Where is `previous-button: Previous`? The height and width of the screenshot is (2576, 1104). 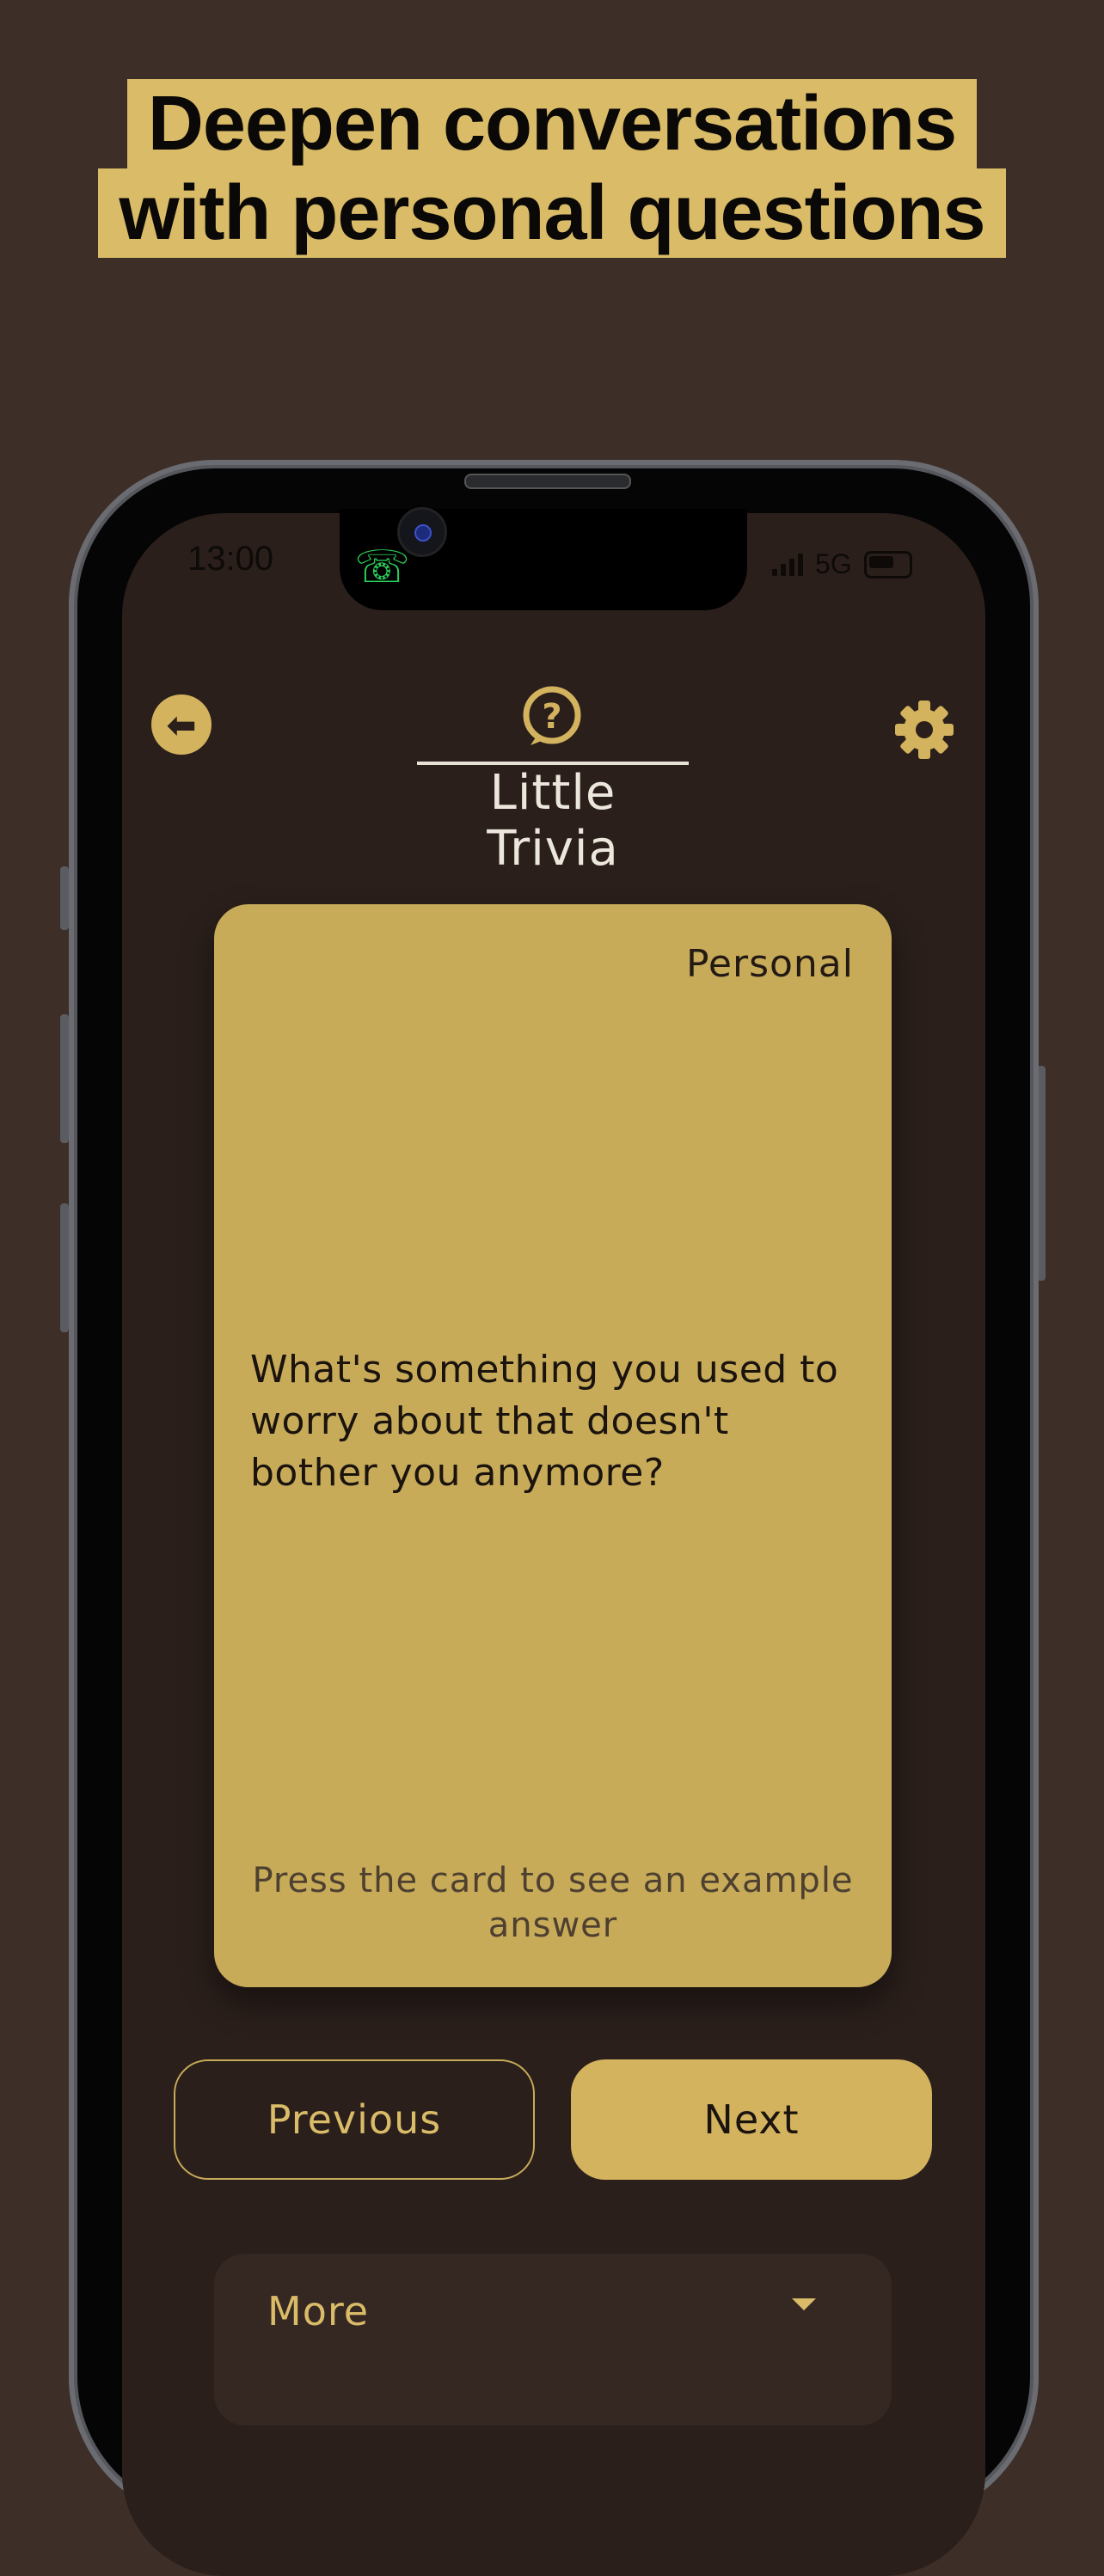 previous-button: Previous is located at coordinates (355, 2119).